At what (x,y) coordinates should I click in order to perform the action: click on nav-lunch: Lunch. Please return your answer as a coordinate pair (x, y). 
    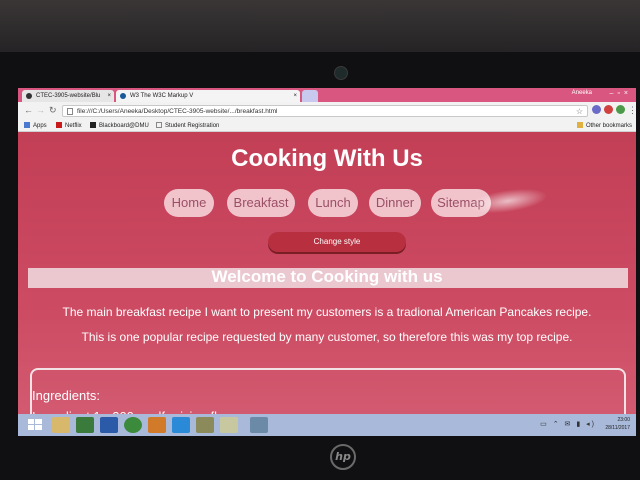
    Looking at the image, I should click on (333, 203).